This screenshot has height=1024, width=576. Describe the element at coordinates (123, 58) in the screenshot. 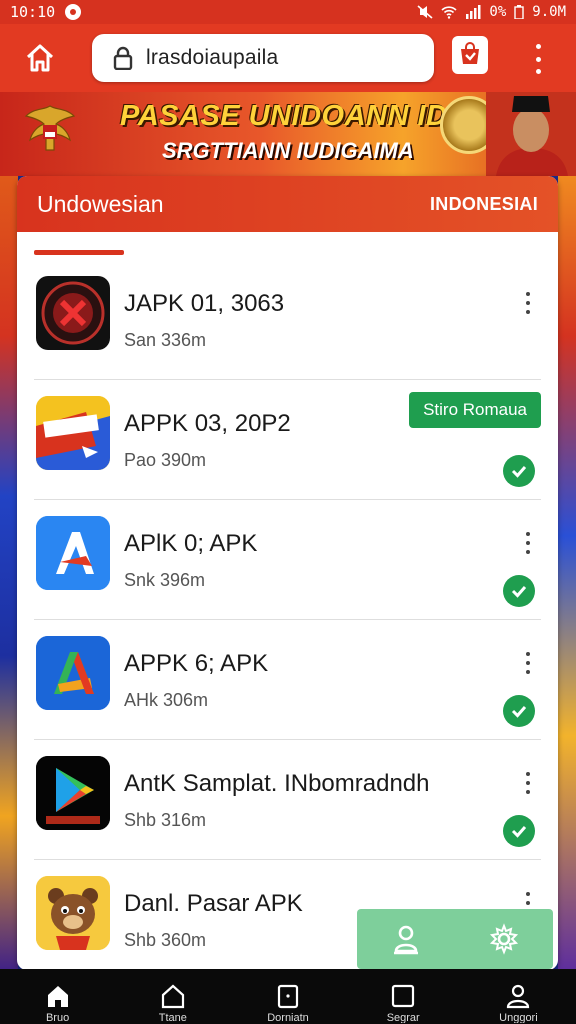

I see `lock-icon` at that location.